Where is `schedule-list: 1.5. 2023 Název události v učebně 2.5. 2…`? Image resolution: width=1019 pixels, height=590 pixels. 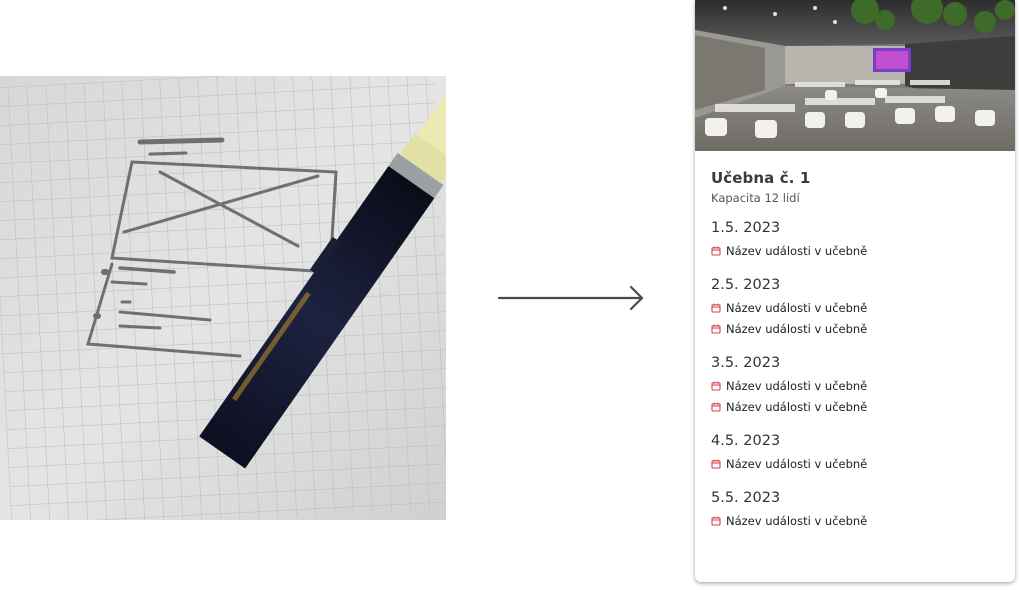
schedule-list: 1.5. 2023 Název události v učebně 2.5. 2… is located at coordinates (855, 375).